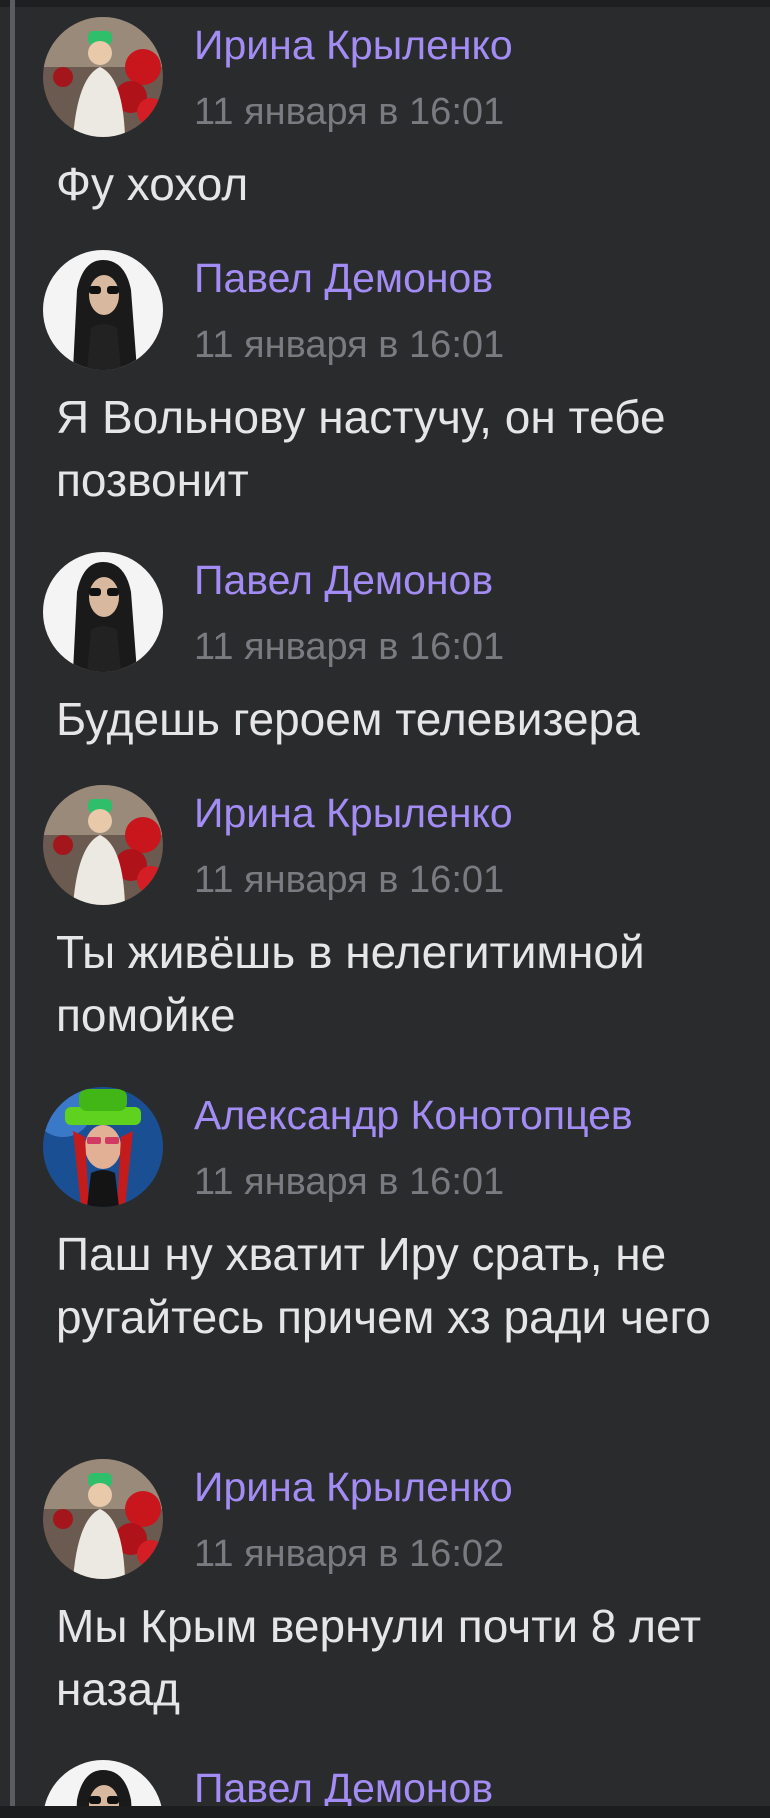 The height and width of the screenshot is (1818, 770). Describe the element at coordinates (361, 448) in the screenshot. I see `comment-text: Я Вольнову настучу, он тебе позвонит` at that location.